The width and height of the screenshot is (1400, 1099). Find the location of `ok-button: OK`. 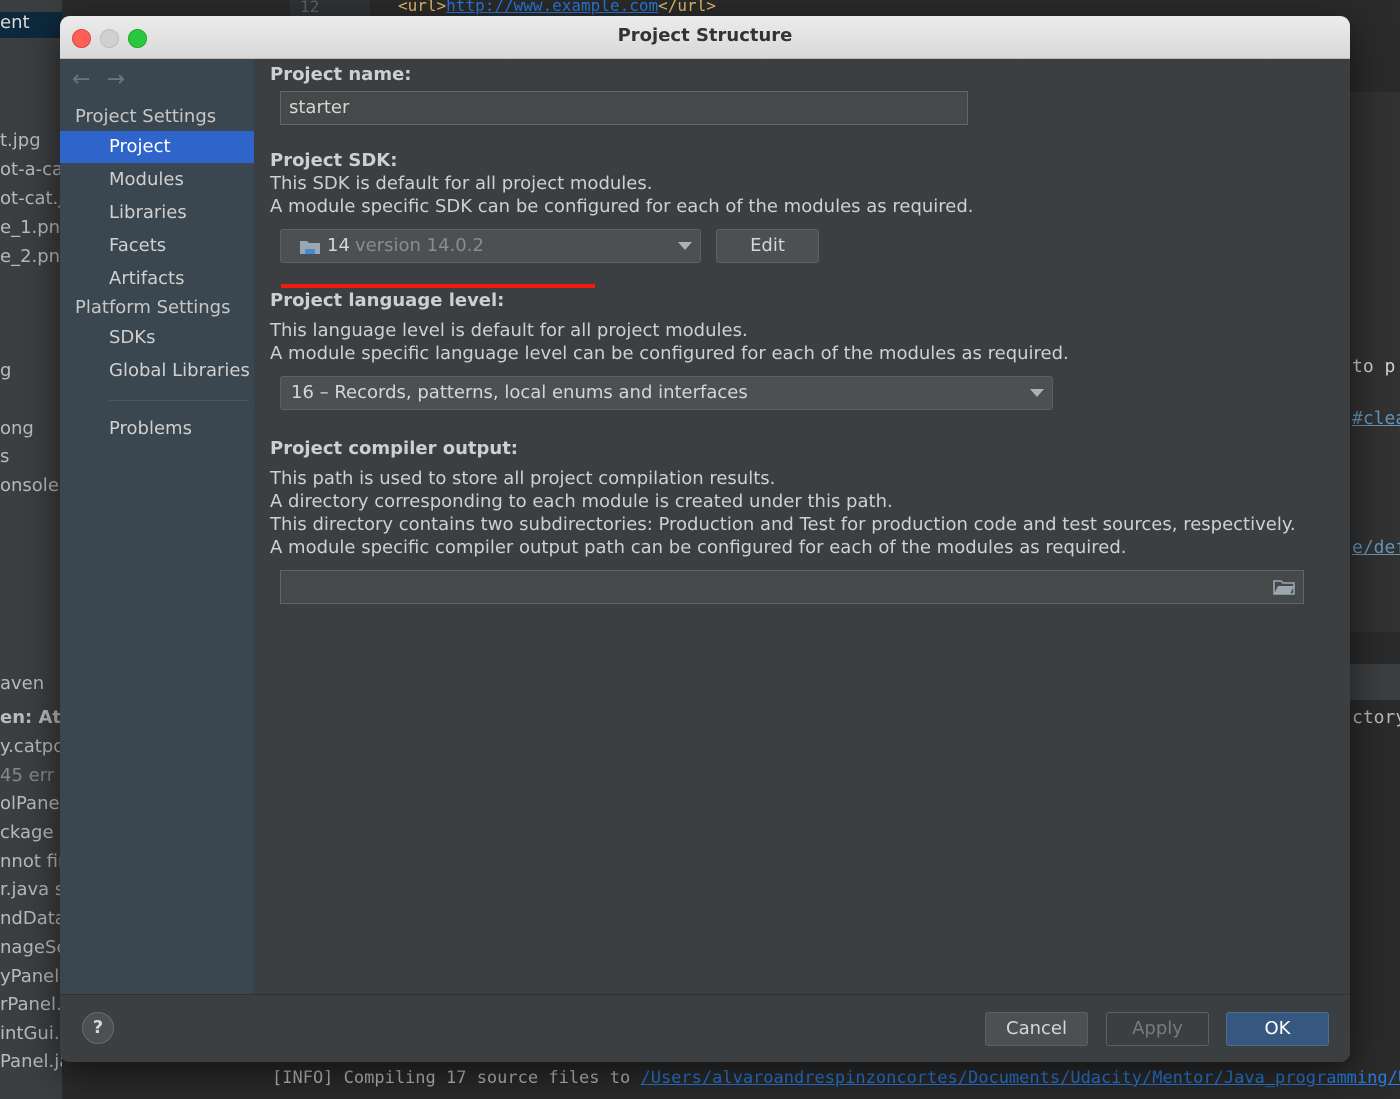

ok-button: OK is located at coordinates (1277, 1029).